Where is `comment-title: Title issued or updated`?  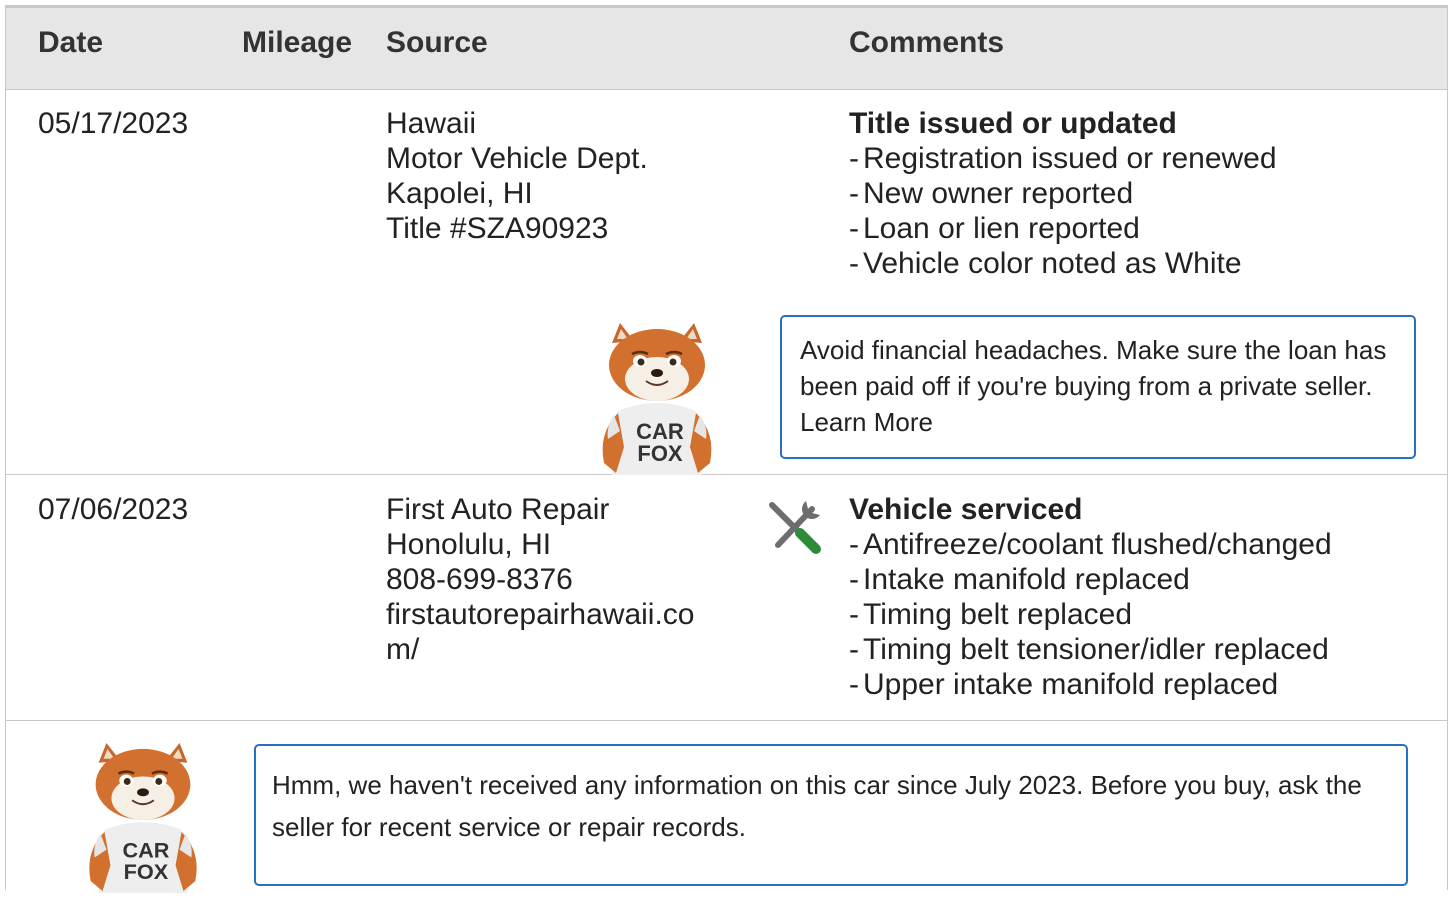 comment-title: Title issued or updated is located at coordinates (1013, 123).